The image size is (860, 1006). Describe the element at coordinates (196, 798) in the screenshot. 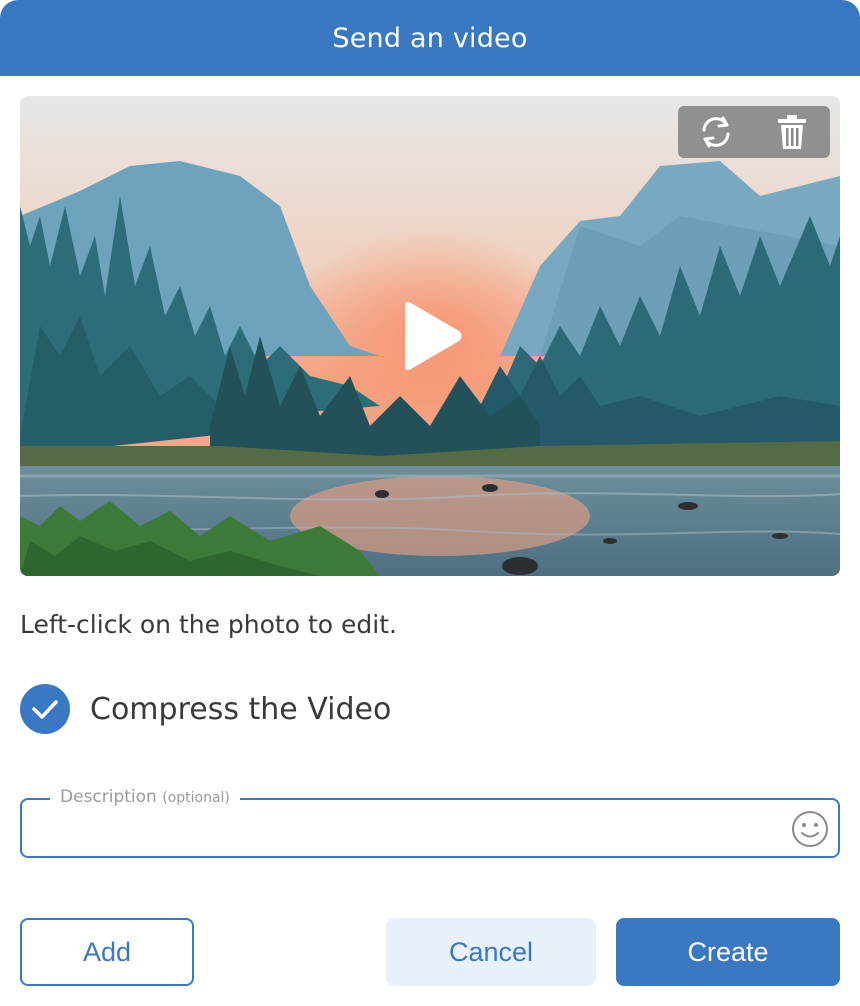

I see `description-optional-text: (optional)` at that location.